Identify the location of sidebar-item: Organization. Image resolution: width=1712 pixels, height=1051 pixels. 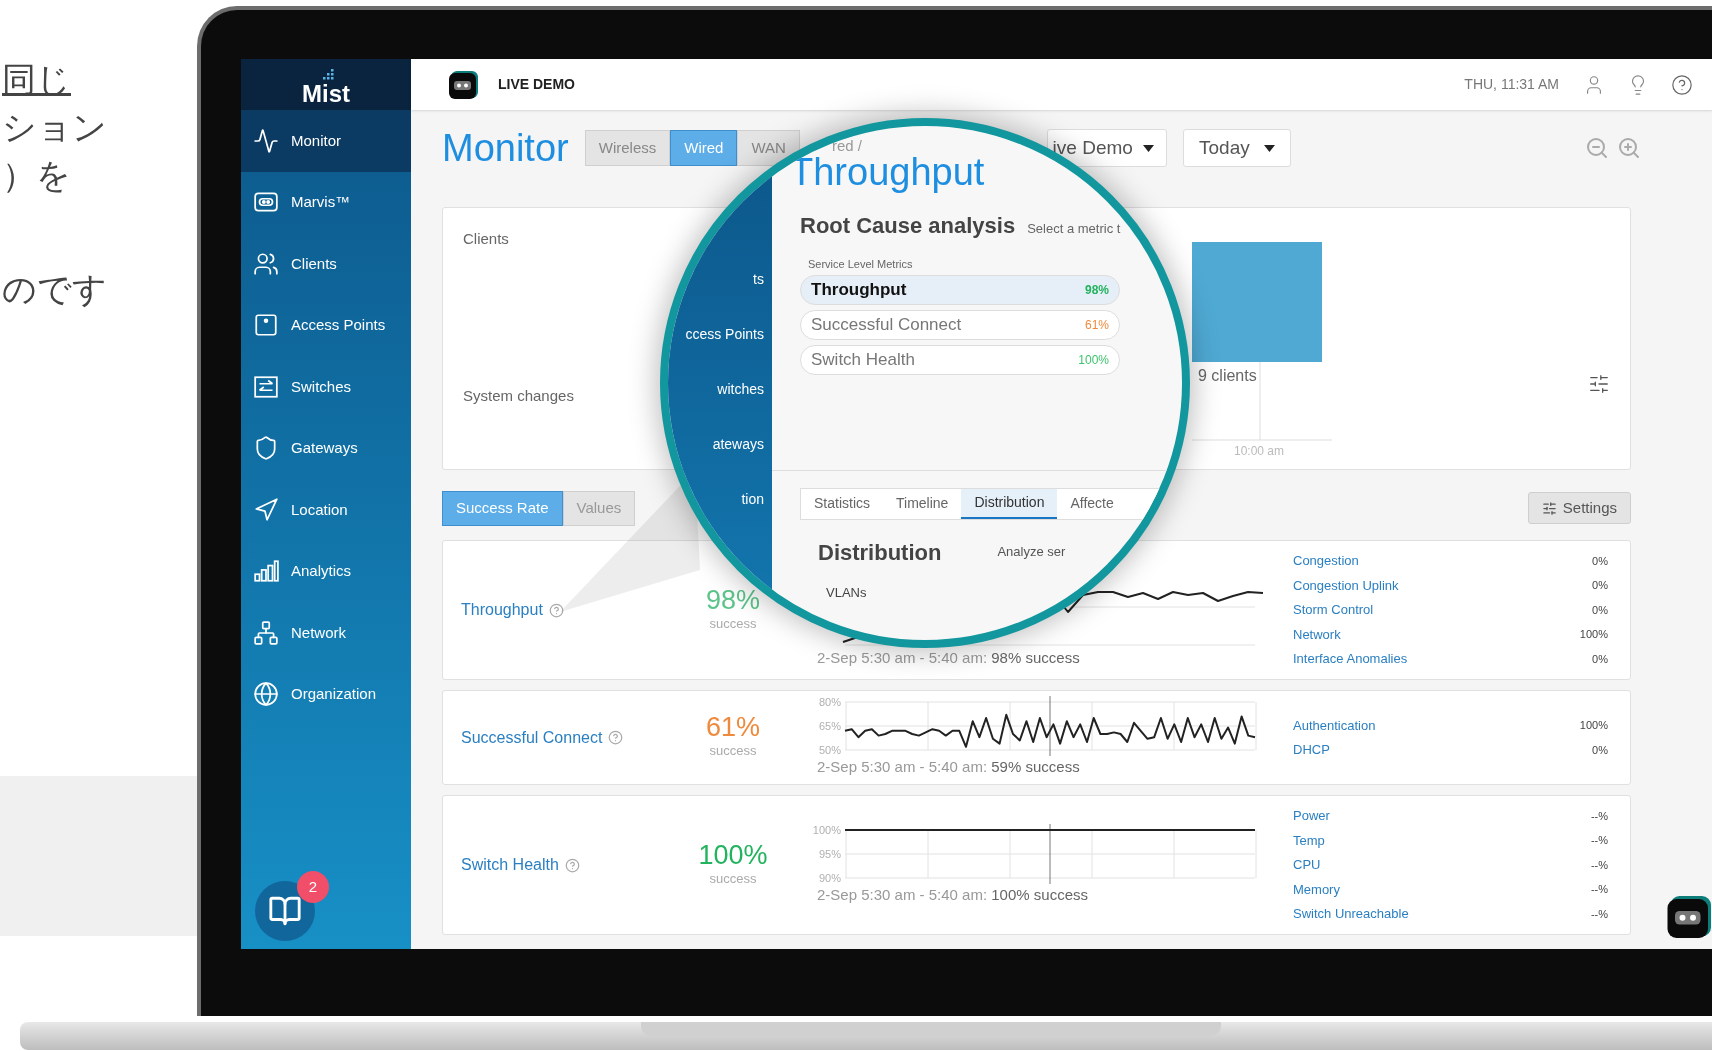
(326, 694).